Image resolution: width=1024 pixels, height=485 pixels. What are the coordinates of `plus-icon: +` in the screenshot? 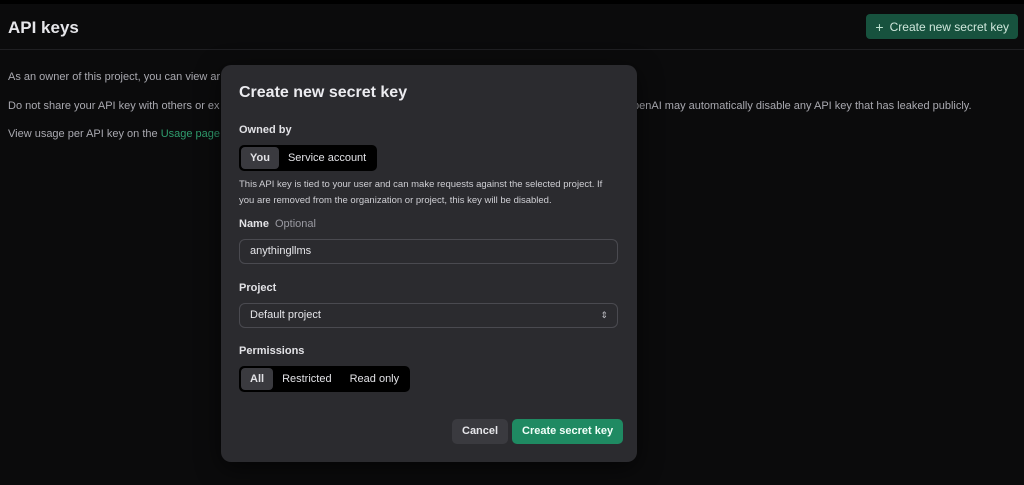 It's located at (879, 26).